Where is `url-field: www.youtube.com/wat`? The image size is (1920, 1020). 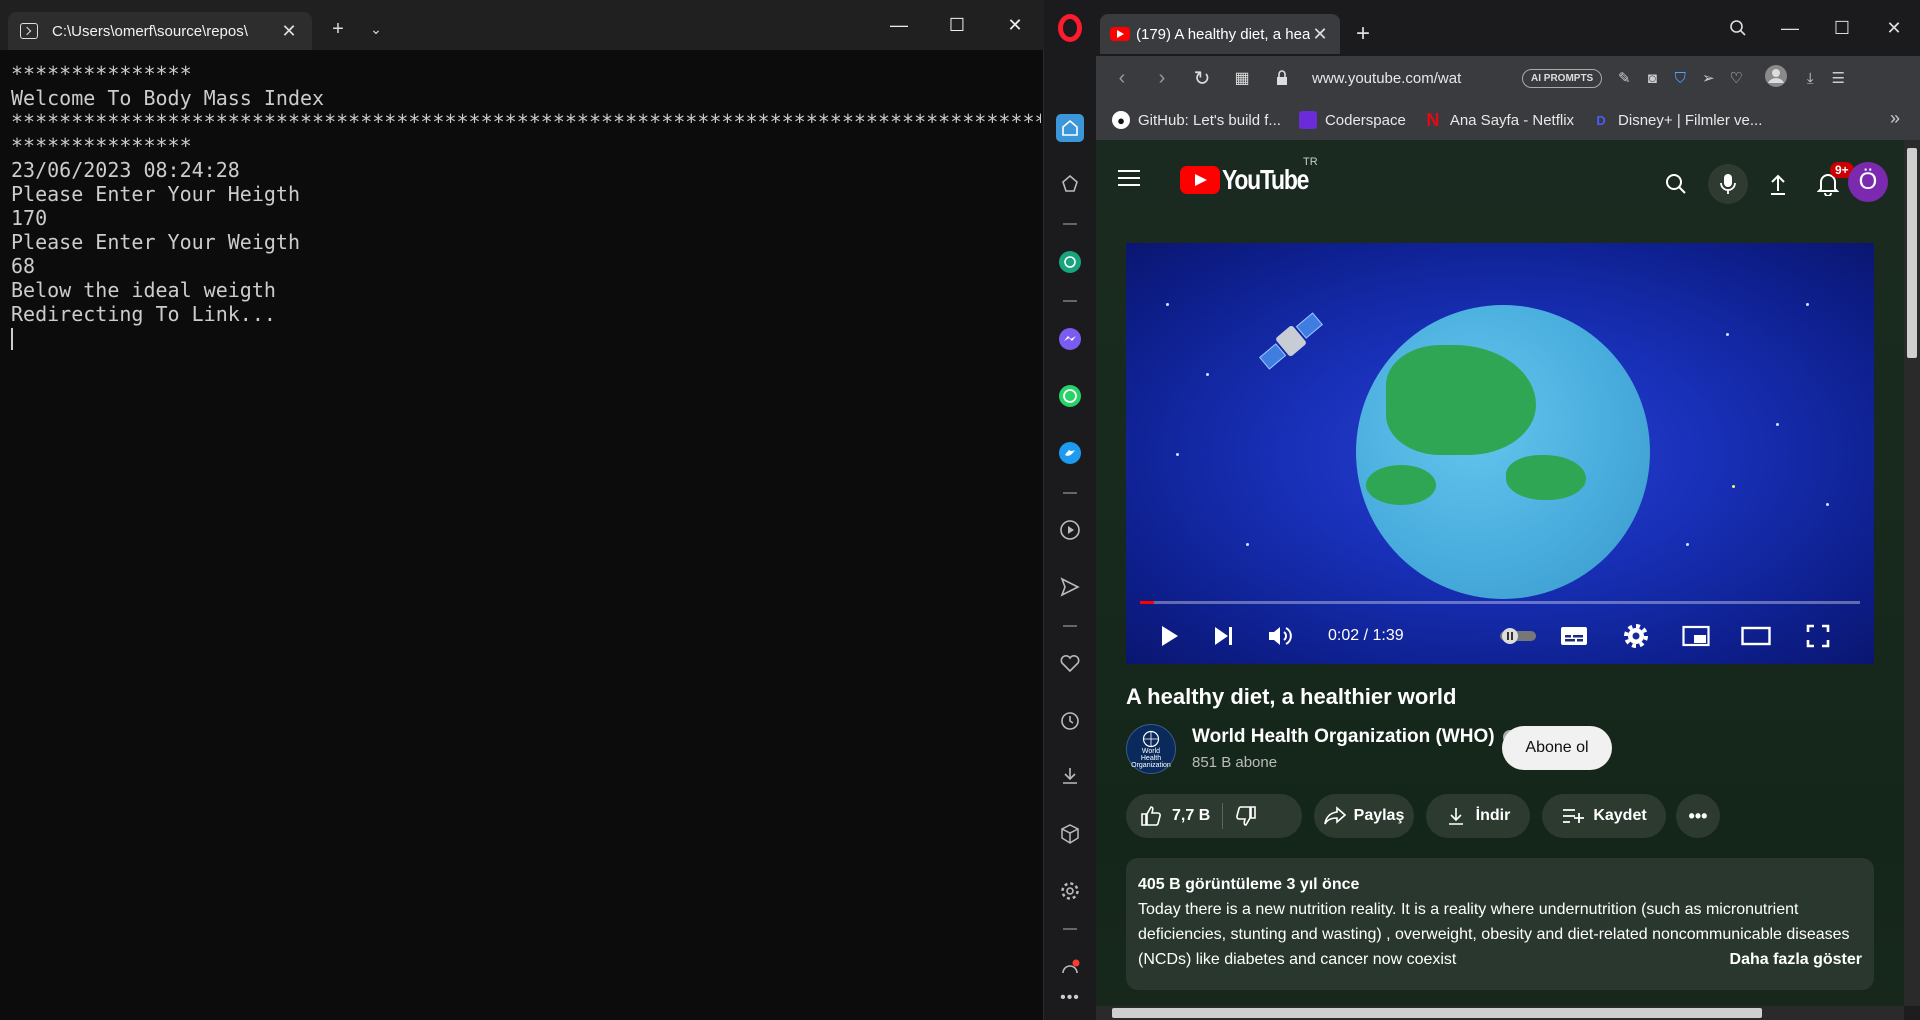
url-field: www.youtube.com/wat is located at coordinates (1412, 78).